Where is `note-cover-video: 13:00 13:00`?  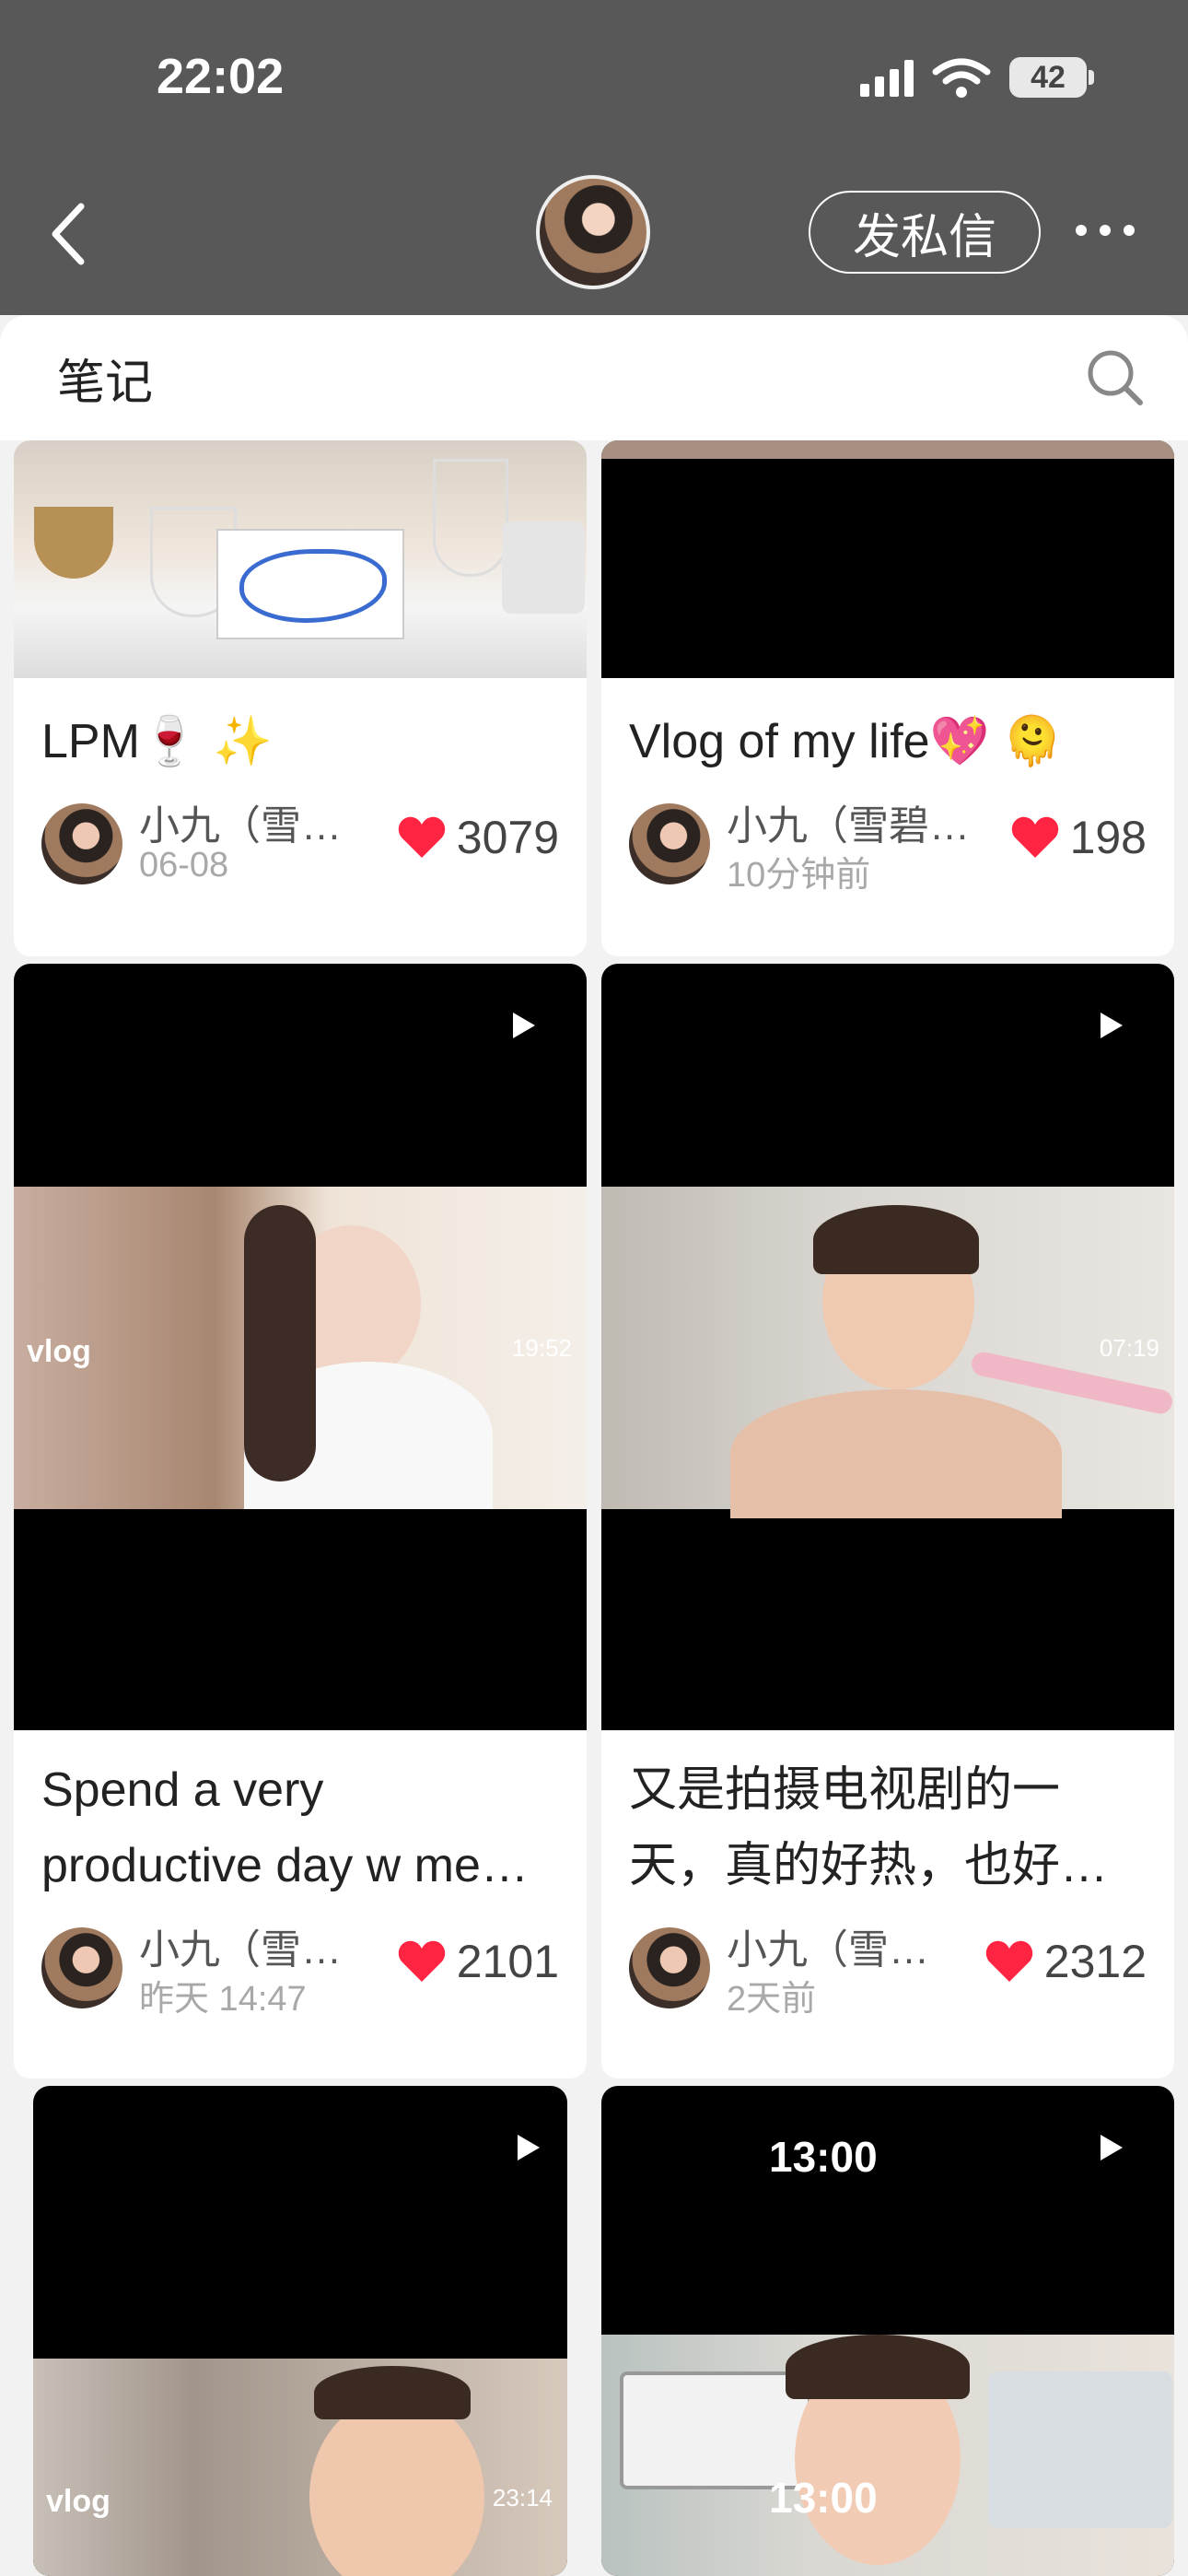 note-cover-video: 13:00 13:00 is located at coordinates (887, 2331).